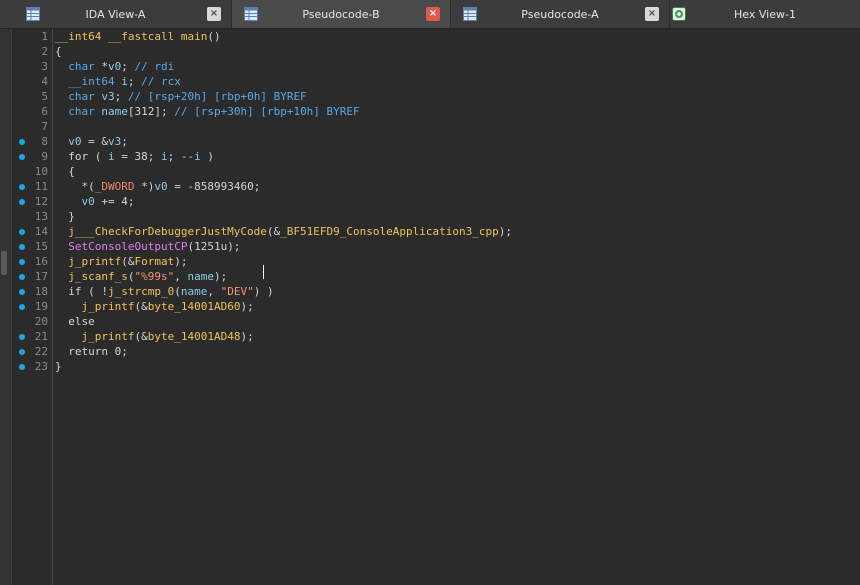 Image resolution: width=860 pixels, height=585 pixels. I want to click on code-token: ), so click(207, 156).